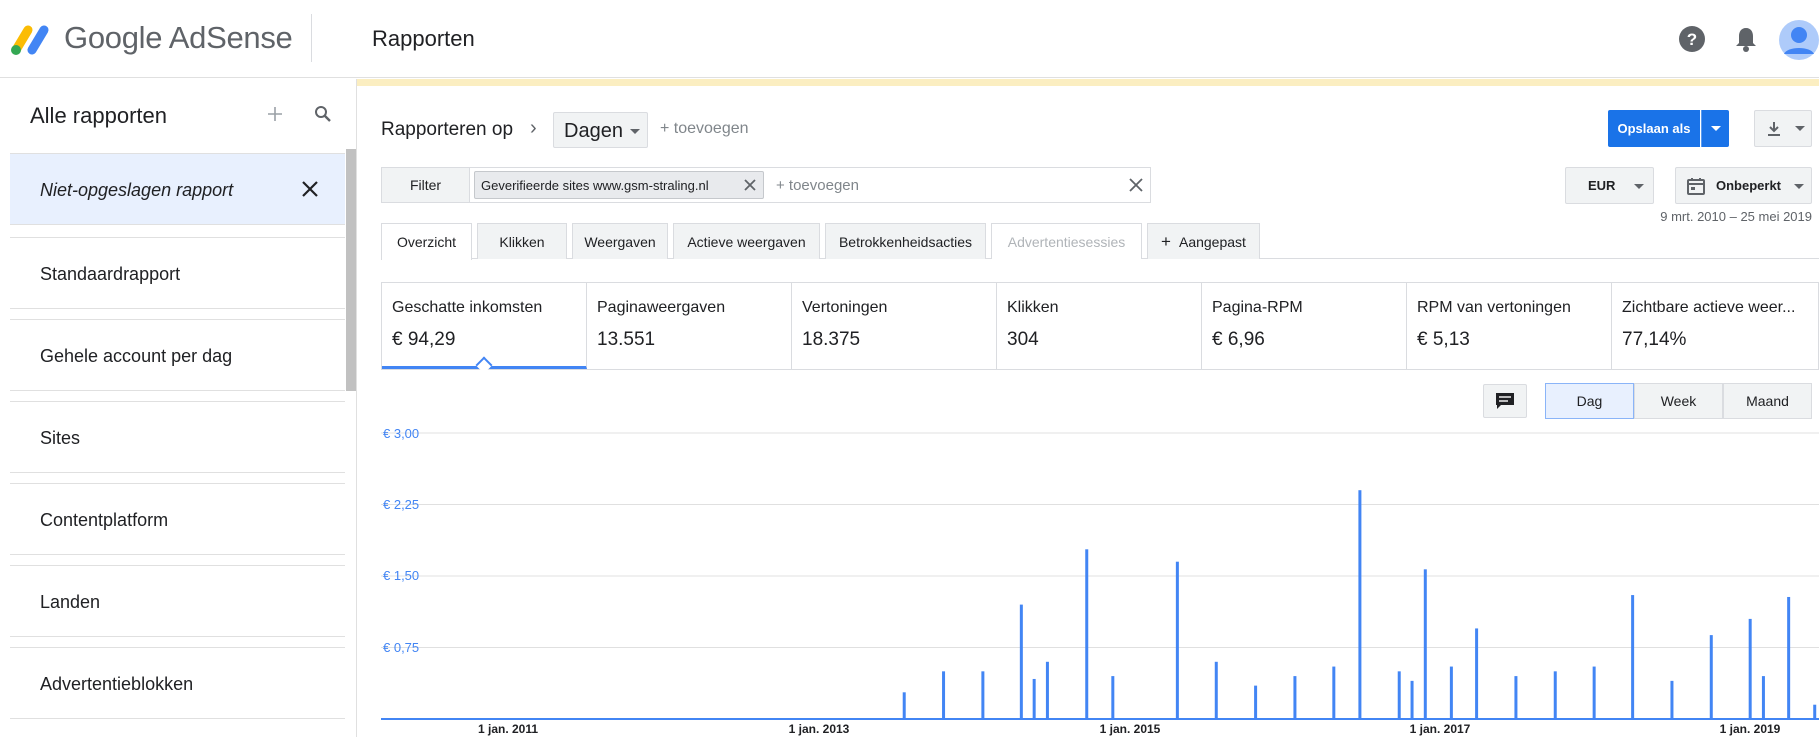 The width and height of the screenshot is (1819, 737). What do you see at coordinates (1654, 128) in the screenshot?
I see `save-as-button: Opslaan als` at bounding box center [1654, 128].